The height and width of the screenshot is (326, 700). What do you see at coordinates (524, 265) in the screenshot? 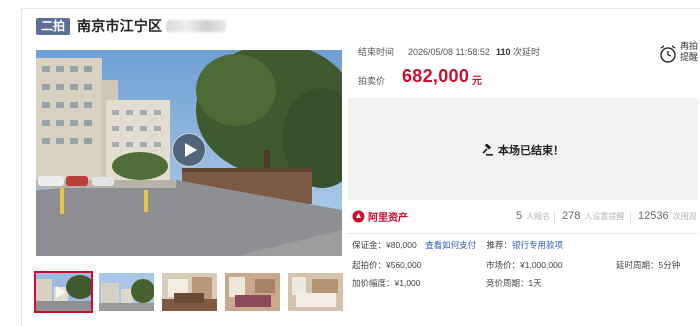
I see `market-price: 市场价：¥1,000,000` at bounding box center [524, 265].